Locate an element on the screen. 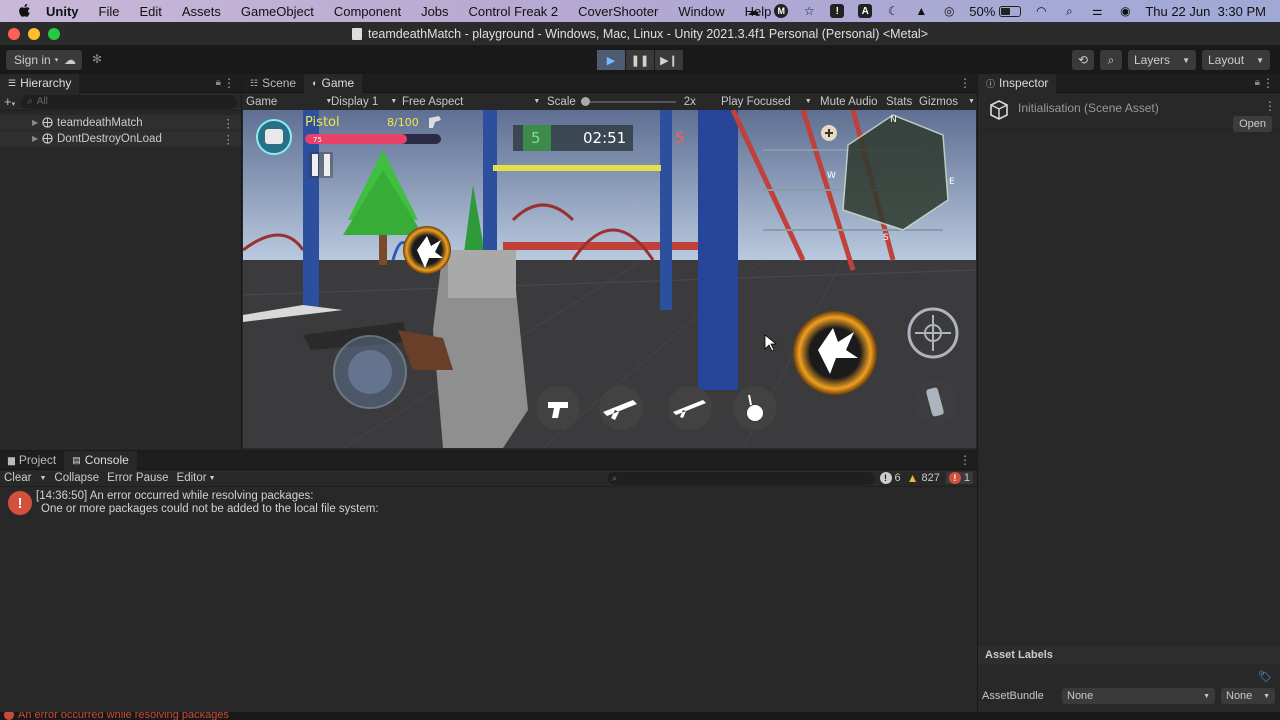 This screenshot has width=1280, height=720. menu-file: File is located at coordinates (109, 11).